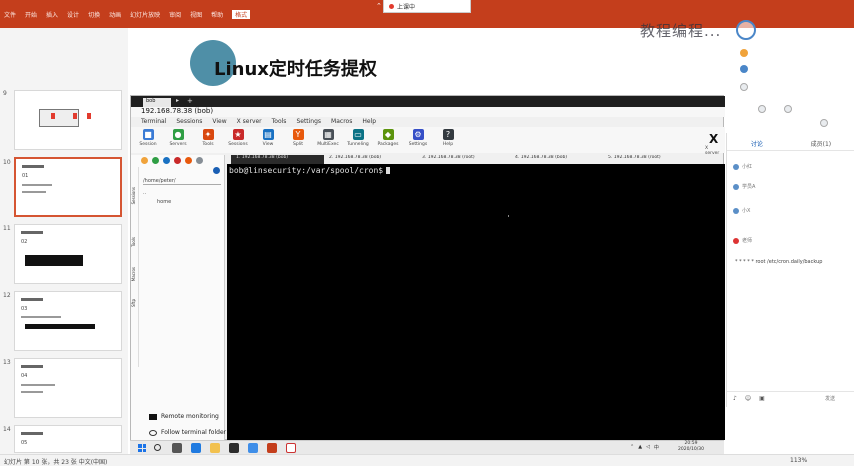 The image size is (854, 466). I want to click on delete-icon, so click(199, 160).